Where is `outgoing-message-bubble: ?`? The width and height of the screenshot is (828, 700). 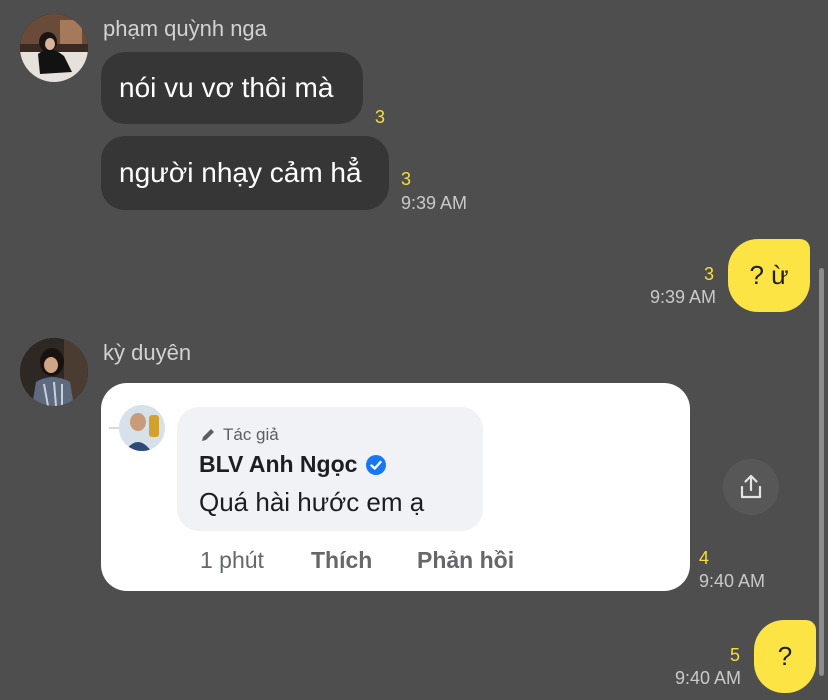 outgoing-message-bubble: ? is located at coordinates (785, 656).